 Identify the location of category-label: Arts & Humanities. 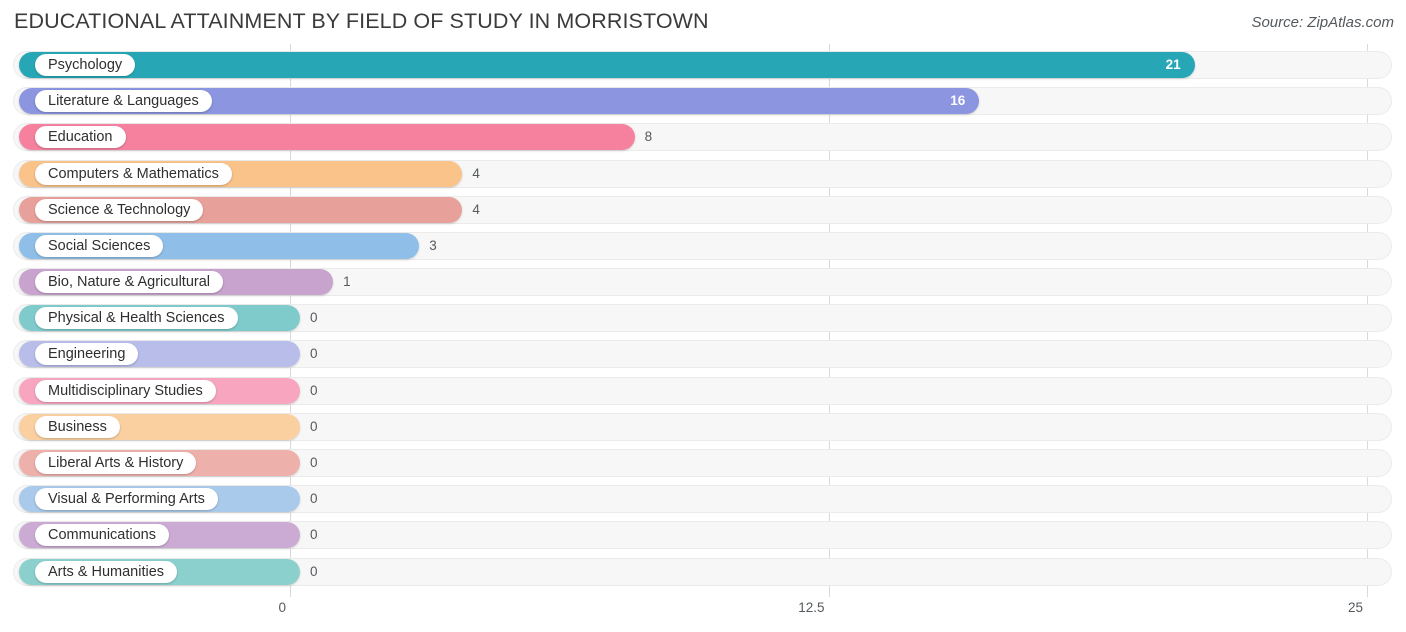
(106, 571).